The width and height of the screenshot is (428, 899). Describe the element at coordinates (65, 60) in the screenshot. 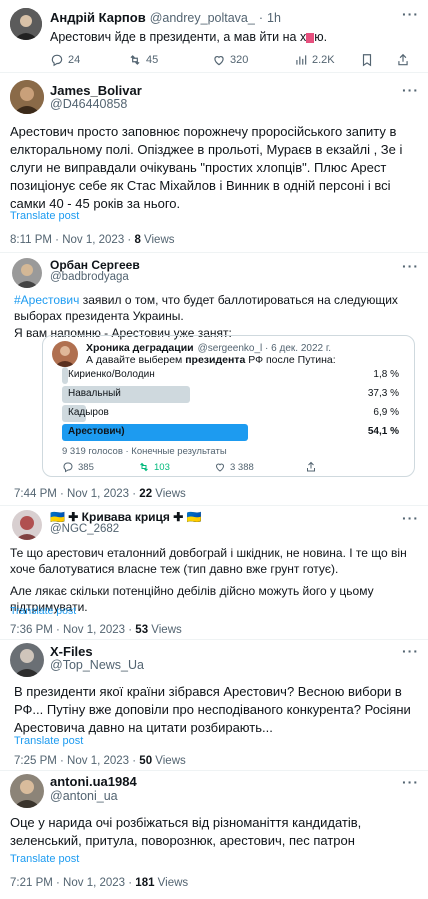

I see `reply-button: 24` at that location.